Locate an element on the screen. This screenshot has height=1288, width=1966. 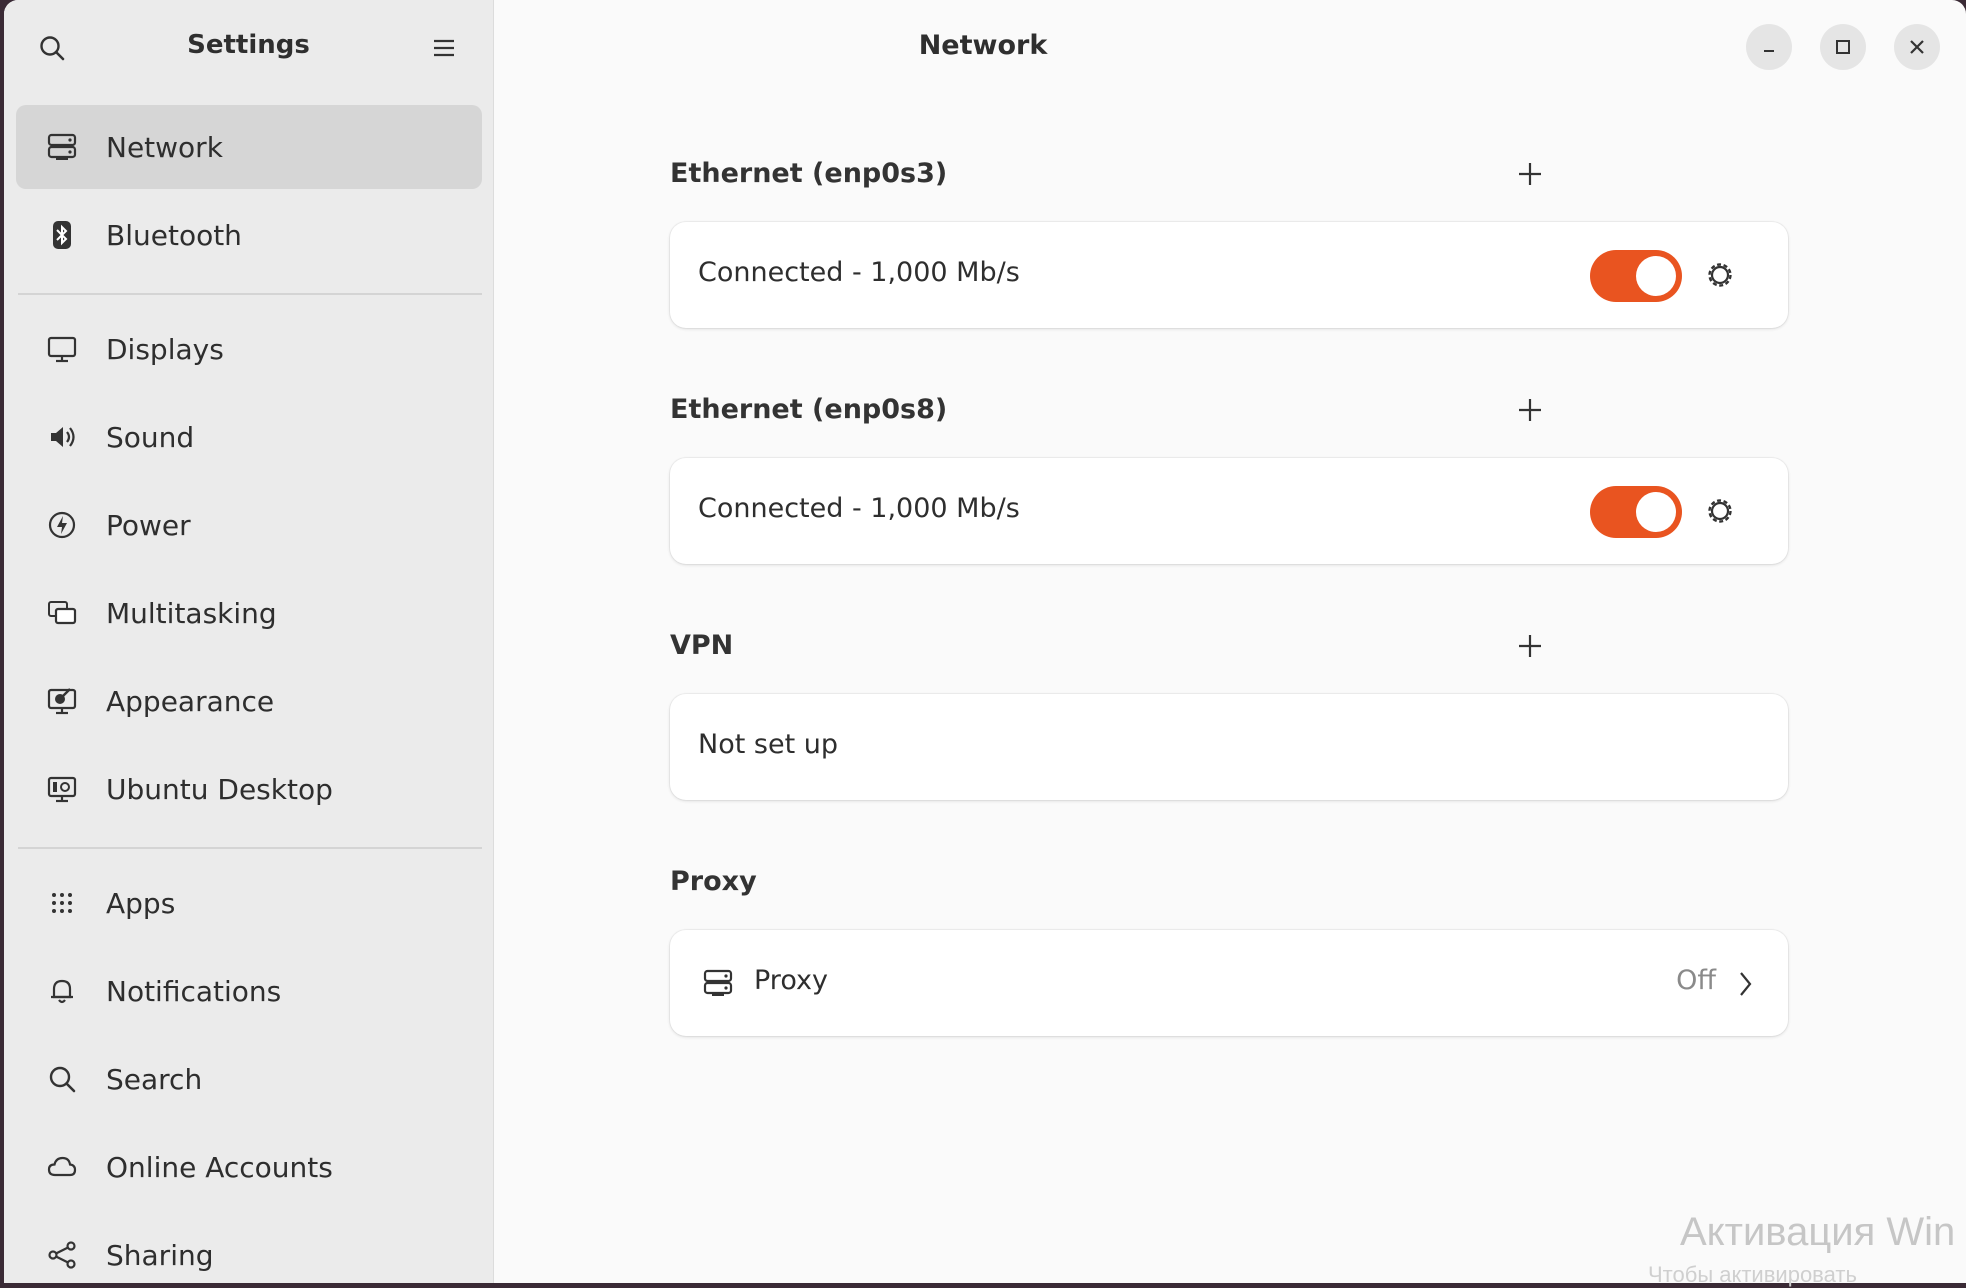
proxy-row: Proxy Off is located at coordinates (1229, 983).